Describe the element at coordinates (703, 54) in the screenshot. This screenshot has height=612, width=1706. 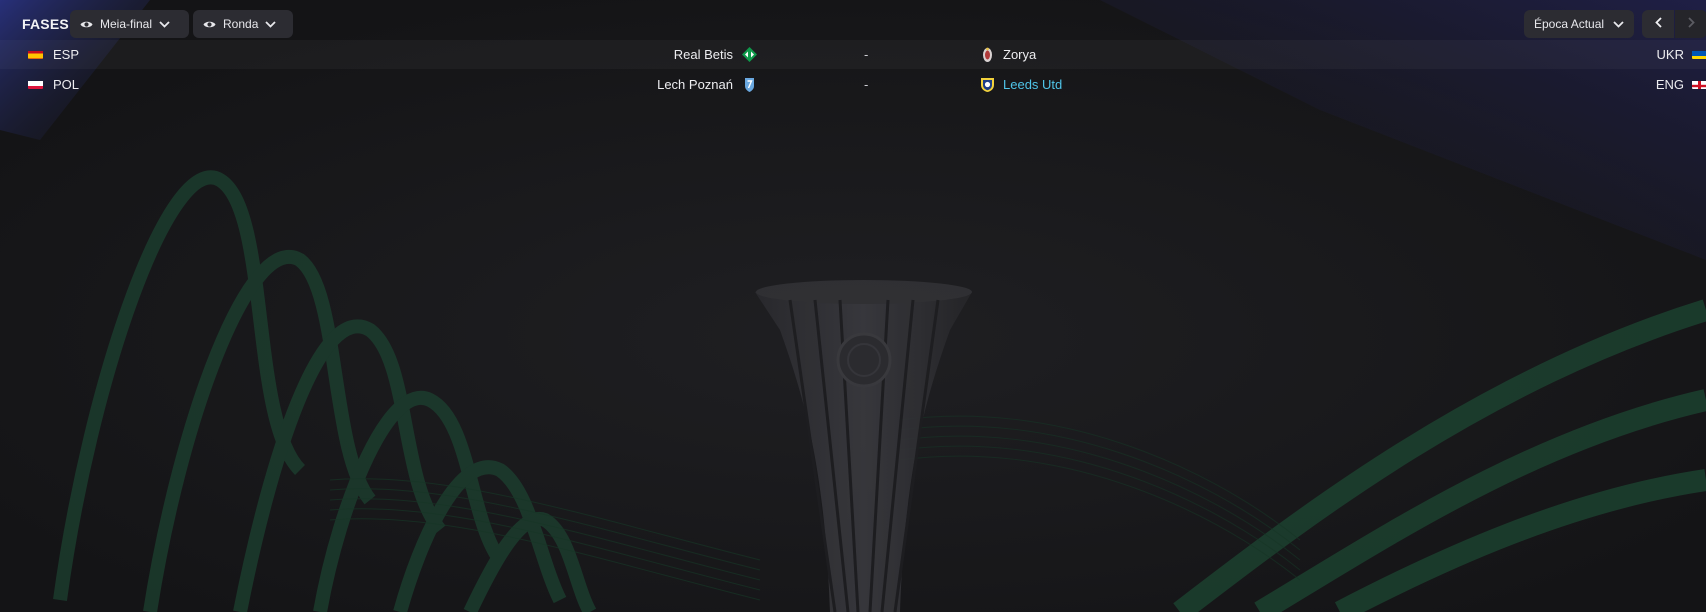
I see `home-team-name: Real Betis` at that location.